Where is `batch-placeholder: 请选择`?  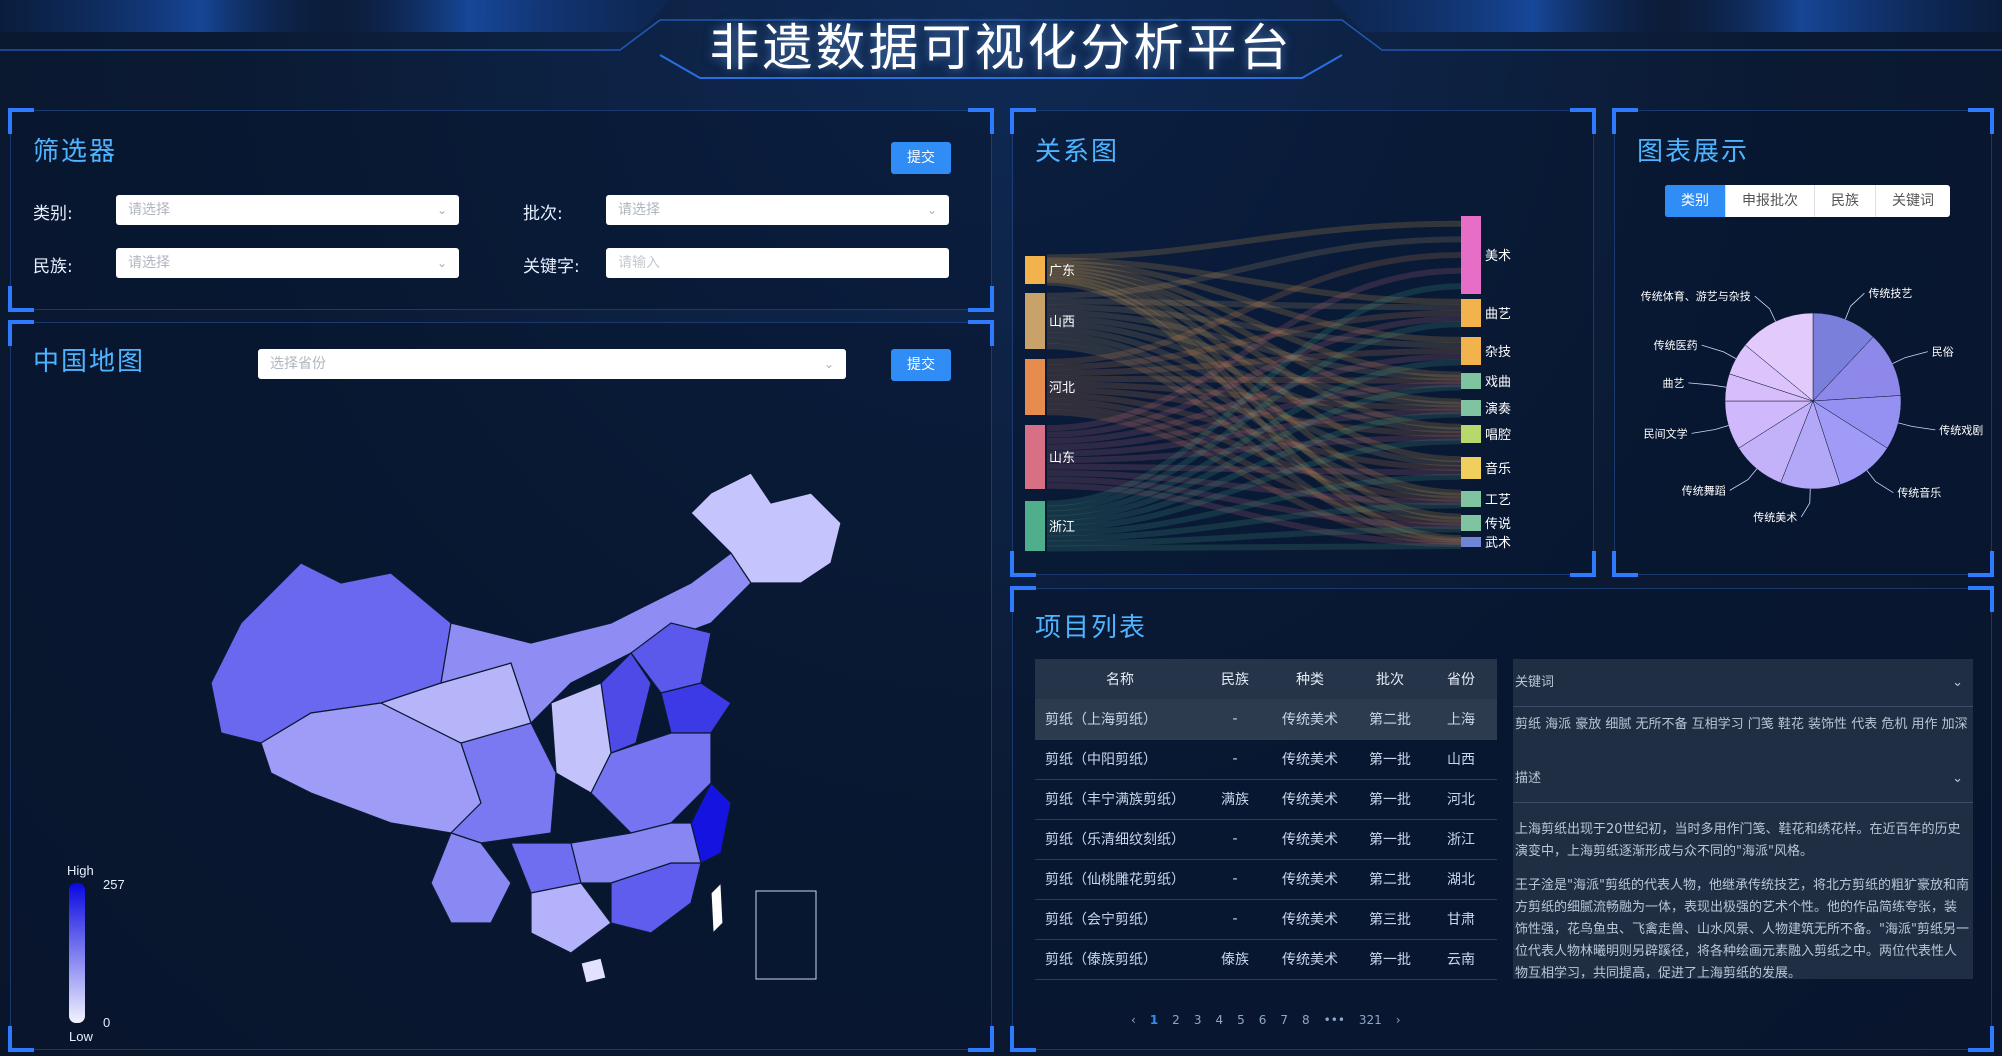 batch-placeholder: 请选择 is located at coordinates (639, 210).